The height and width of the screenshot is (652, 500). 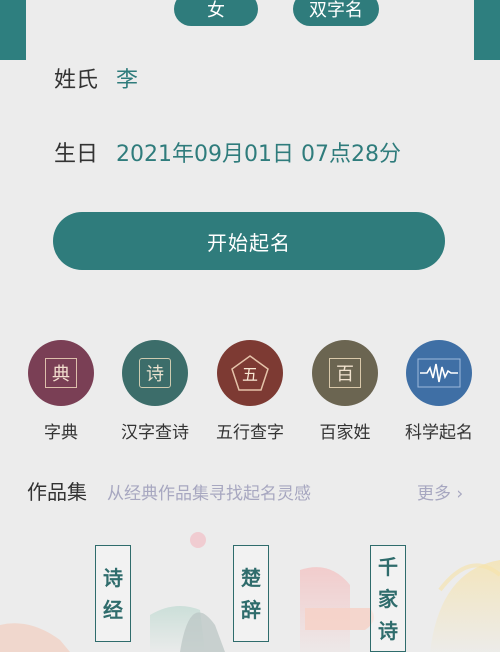 I want to click on name-type-selector: 双字名, so click(x=336, y=13).